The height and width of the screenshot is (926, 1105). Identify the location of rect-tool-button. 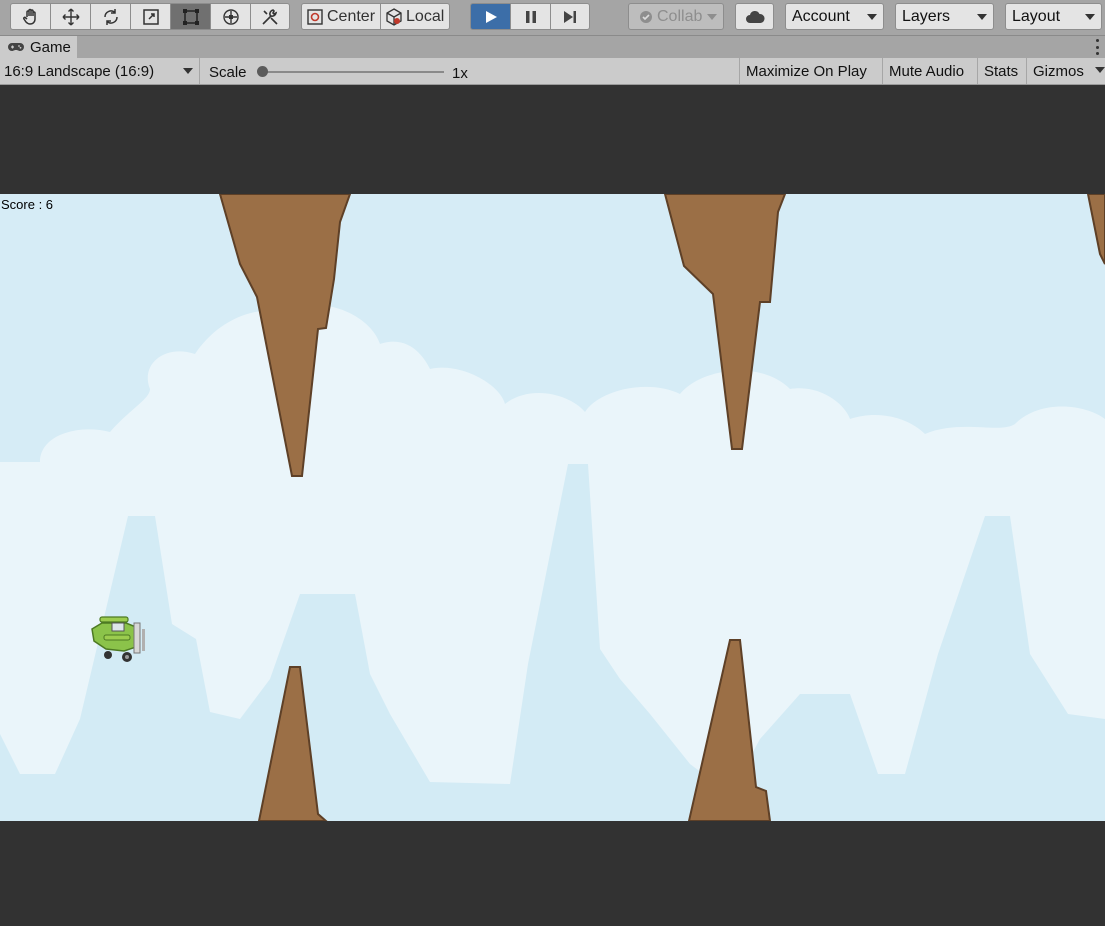
(190, 16).